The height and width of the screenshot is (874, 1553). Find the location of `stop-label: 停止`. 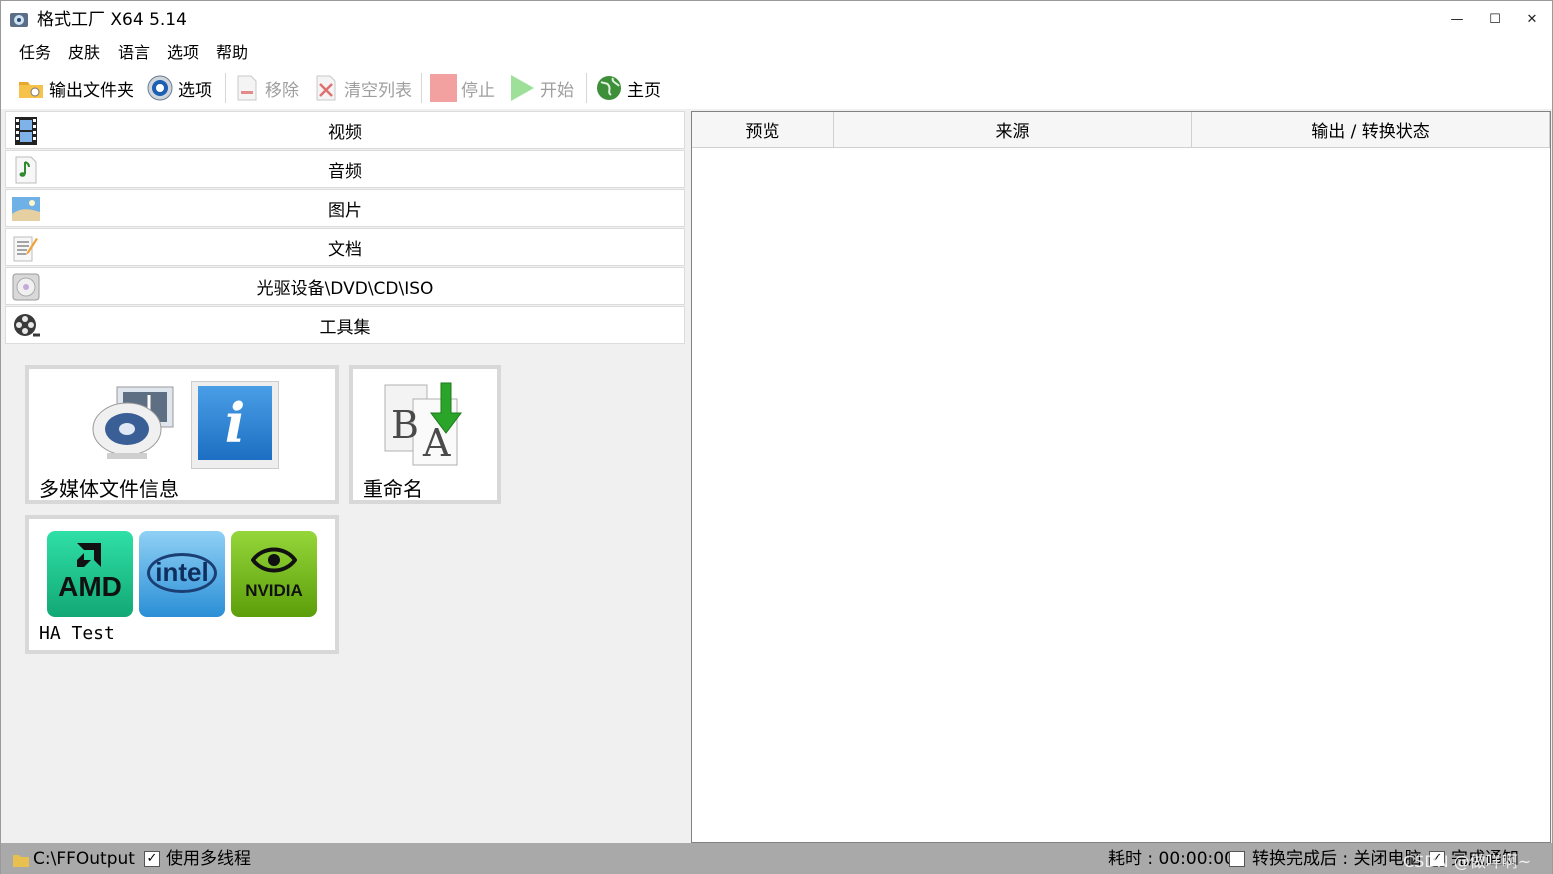

stop-label: 停止 is located at coordinates (478, 90).